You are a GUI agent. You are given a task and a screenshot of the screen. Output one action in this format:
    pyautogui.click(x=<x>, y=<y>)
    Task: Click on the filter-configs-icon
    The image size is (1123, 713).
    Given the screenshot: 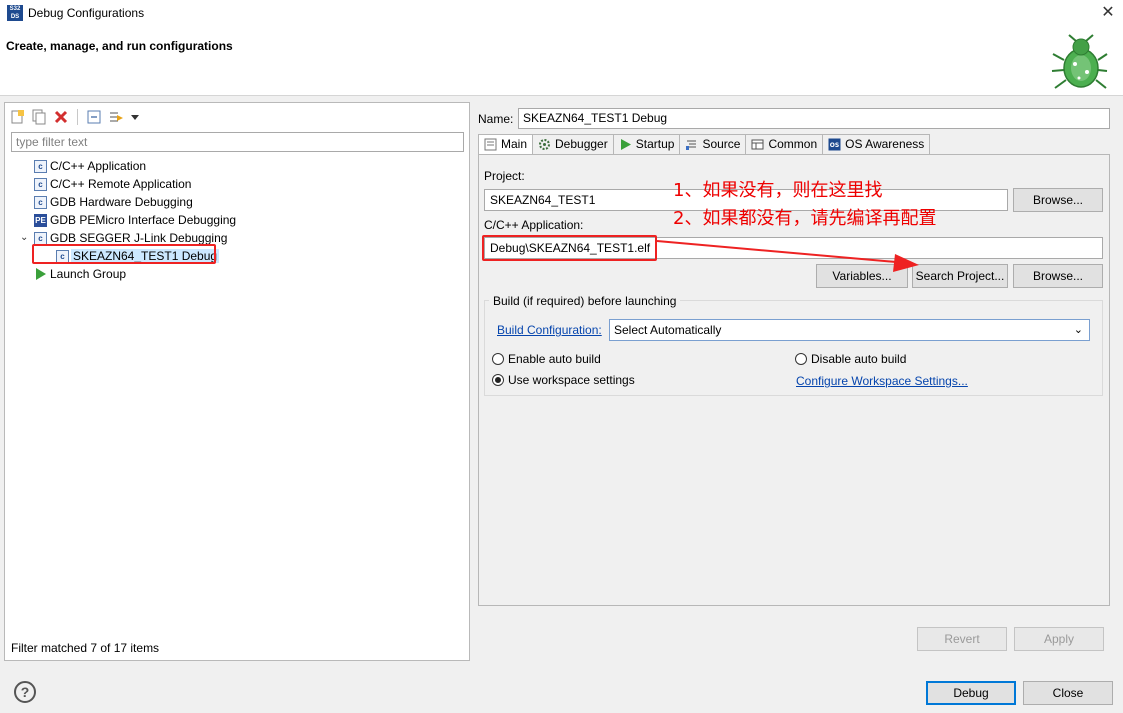 What is the action you would take?
    pyautogui.click(x=116, y=117)
    